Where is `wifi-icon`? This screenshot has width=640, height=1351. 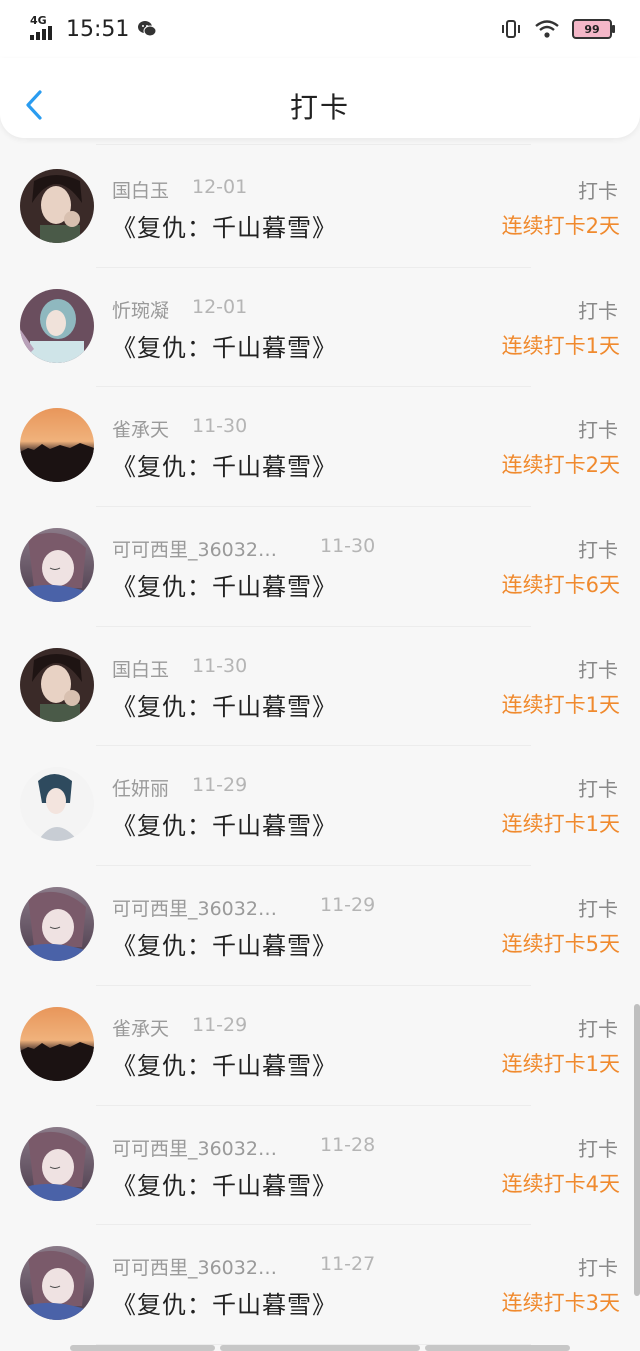 wifi-icon is located at coordinates (547, 29).